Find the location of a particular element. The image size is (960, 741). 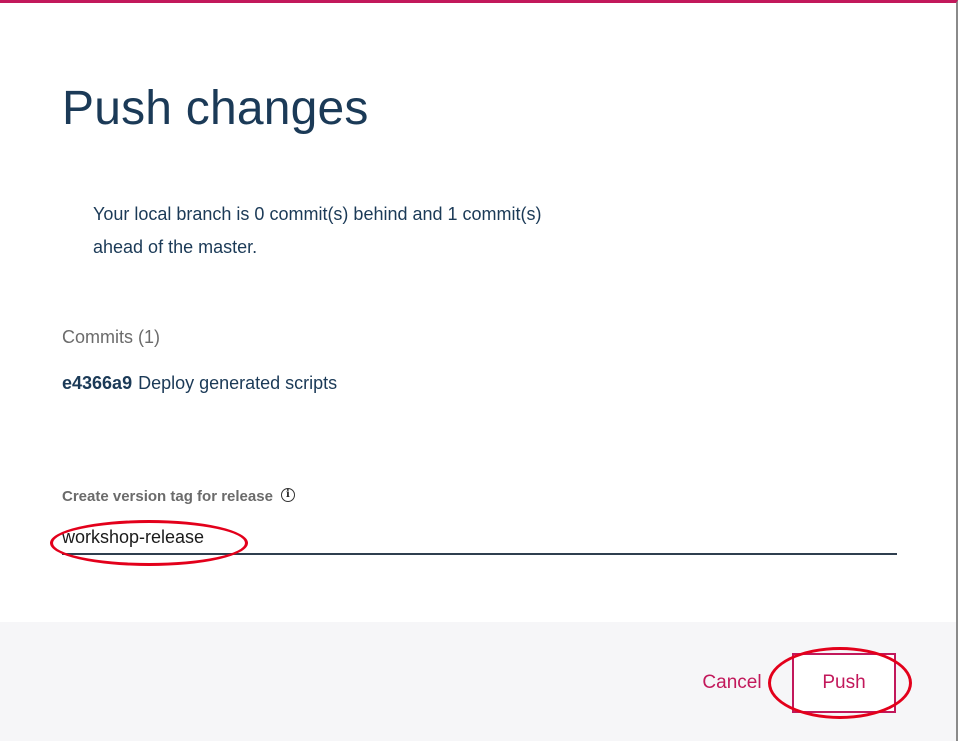

cancel-button: Cancel is located at coordinates (732, 683).